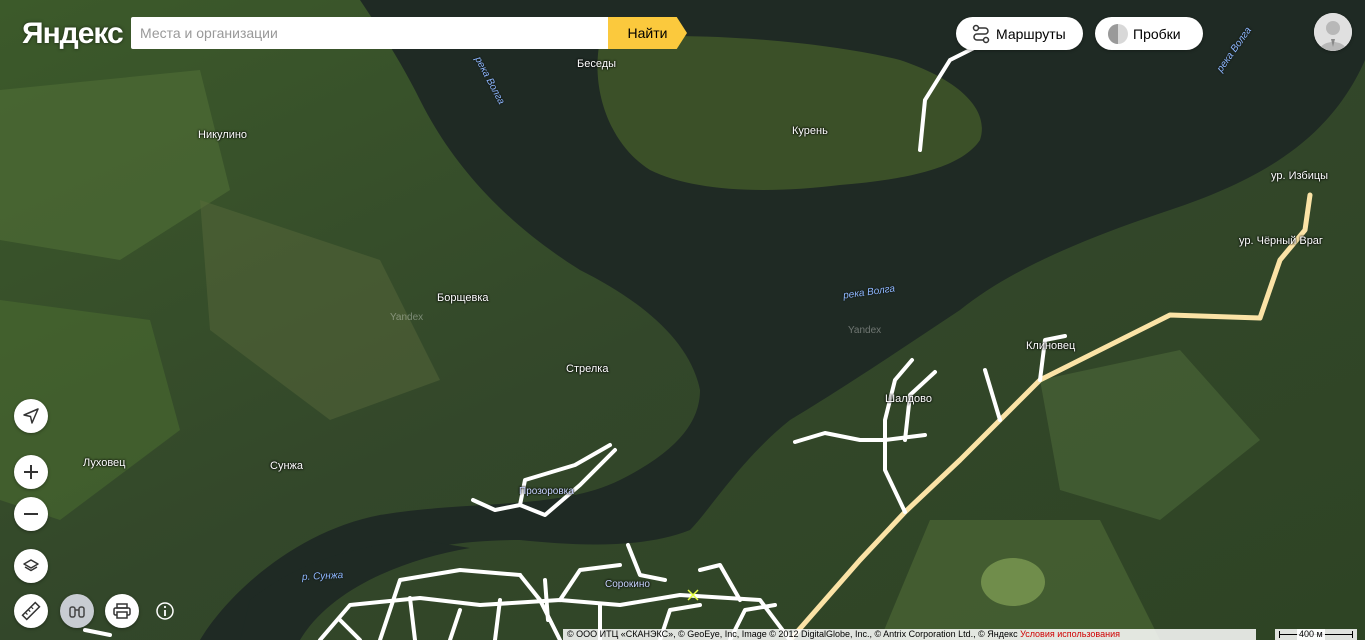  I want to click on place-label: Сорокино, so click(627, 584).